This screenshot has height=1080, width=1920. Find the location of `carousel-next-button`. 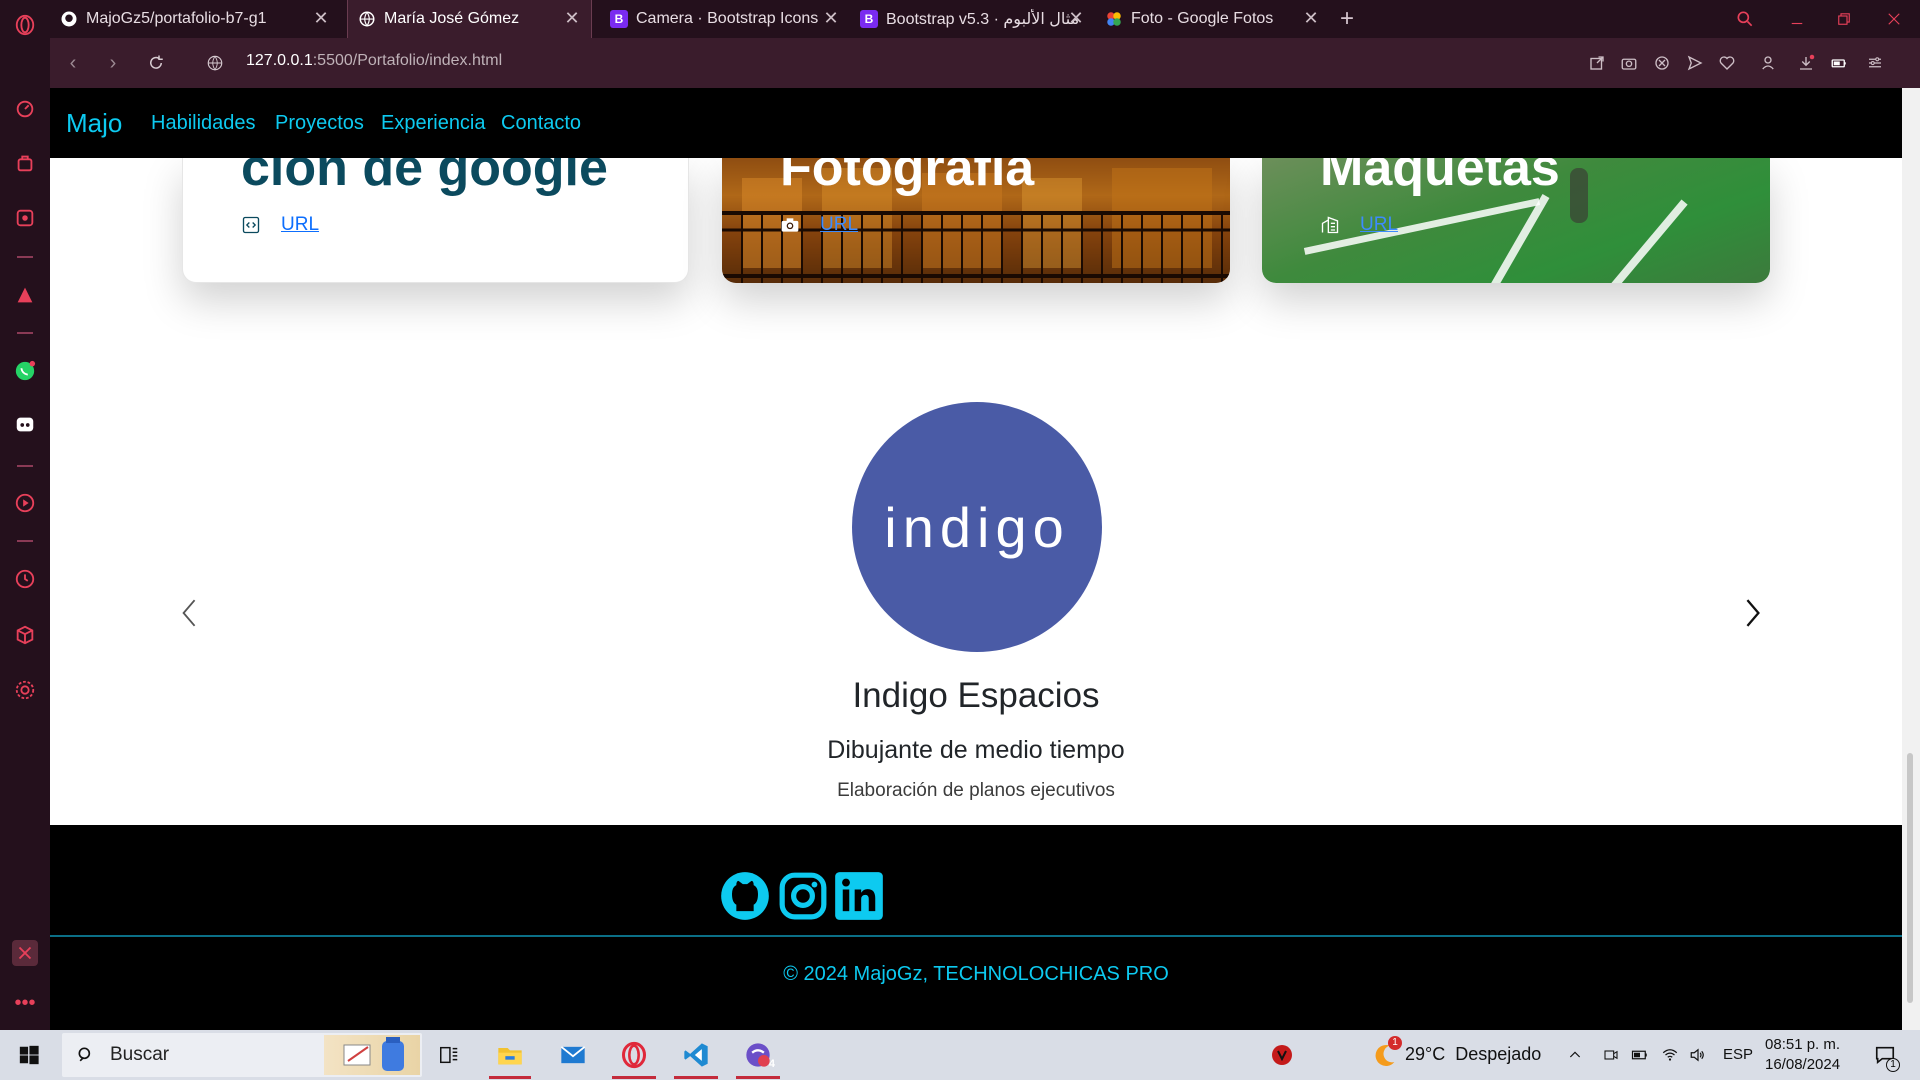

carousel-next-button is located at coordinates (1752, 613).